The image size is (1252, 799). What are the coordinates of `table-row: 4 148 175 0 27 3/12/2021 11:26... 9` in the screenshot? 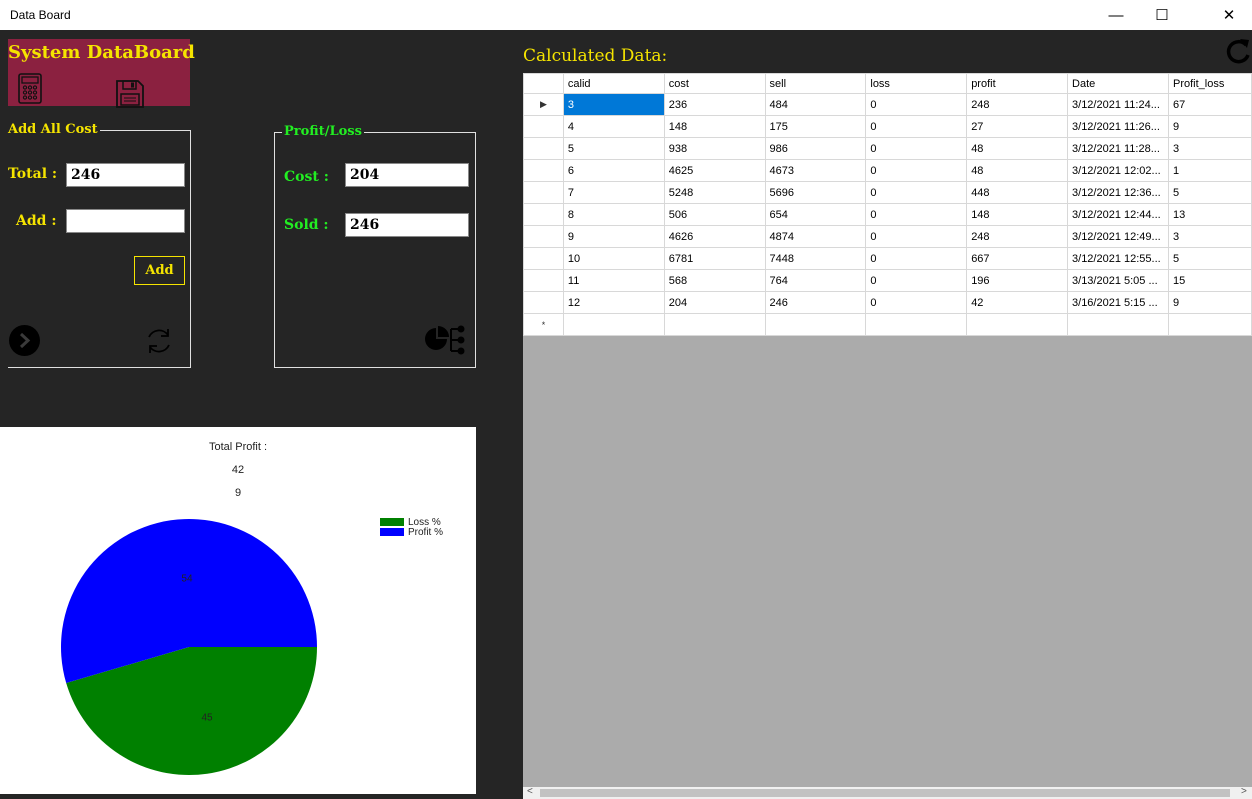 It's located at (887, 126).